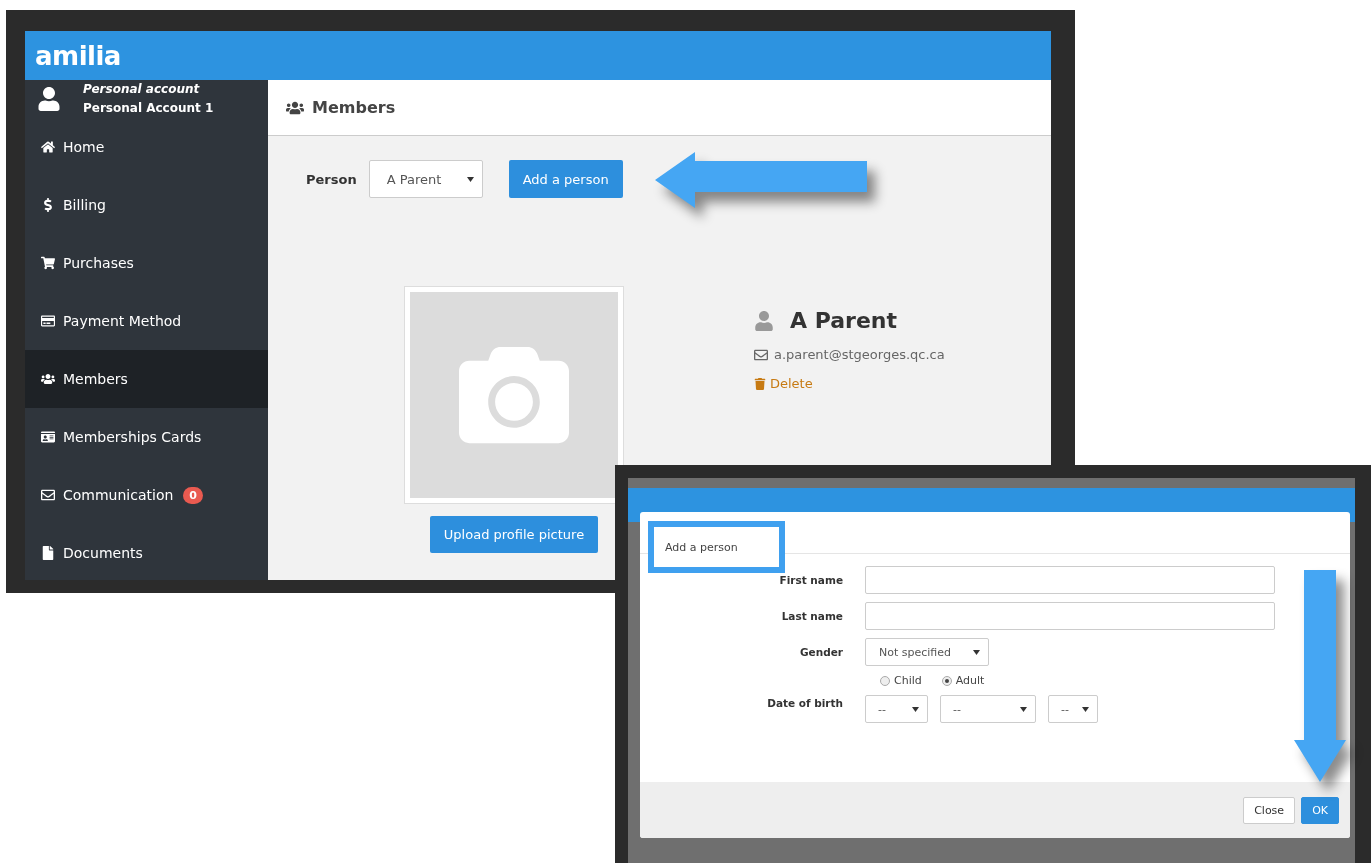 Image resolution: width=1371 pixels, height=863 pixels. What do you see at coordinates (811, 579) in the screenshot?
I see `field-label: First name` at bounding box center [811, 579].